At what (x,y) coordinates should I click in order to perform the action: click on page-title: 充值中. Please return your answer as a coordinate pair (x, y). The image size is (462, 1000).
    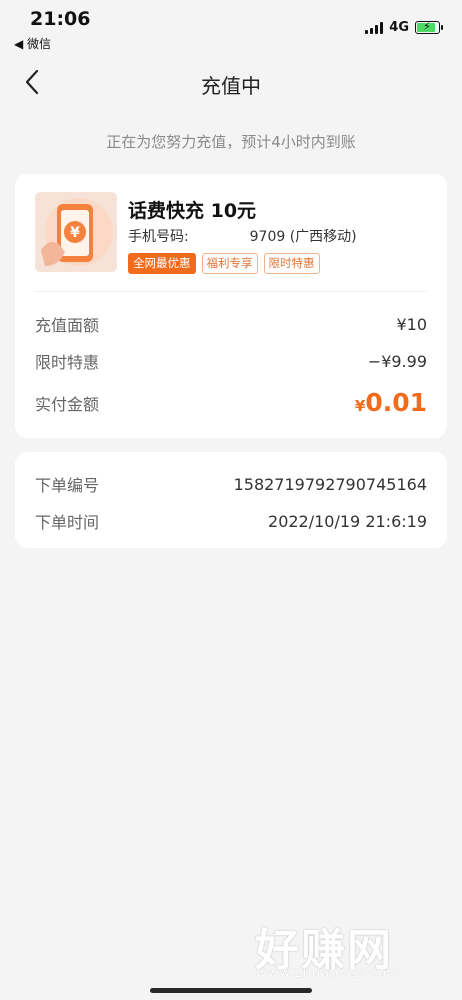
    Looking at the image, I should click on (231, 86).